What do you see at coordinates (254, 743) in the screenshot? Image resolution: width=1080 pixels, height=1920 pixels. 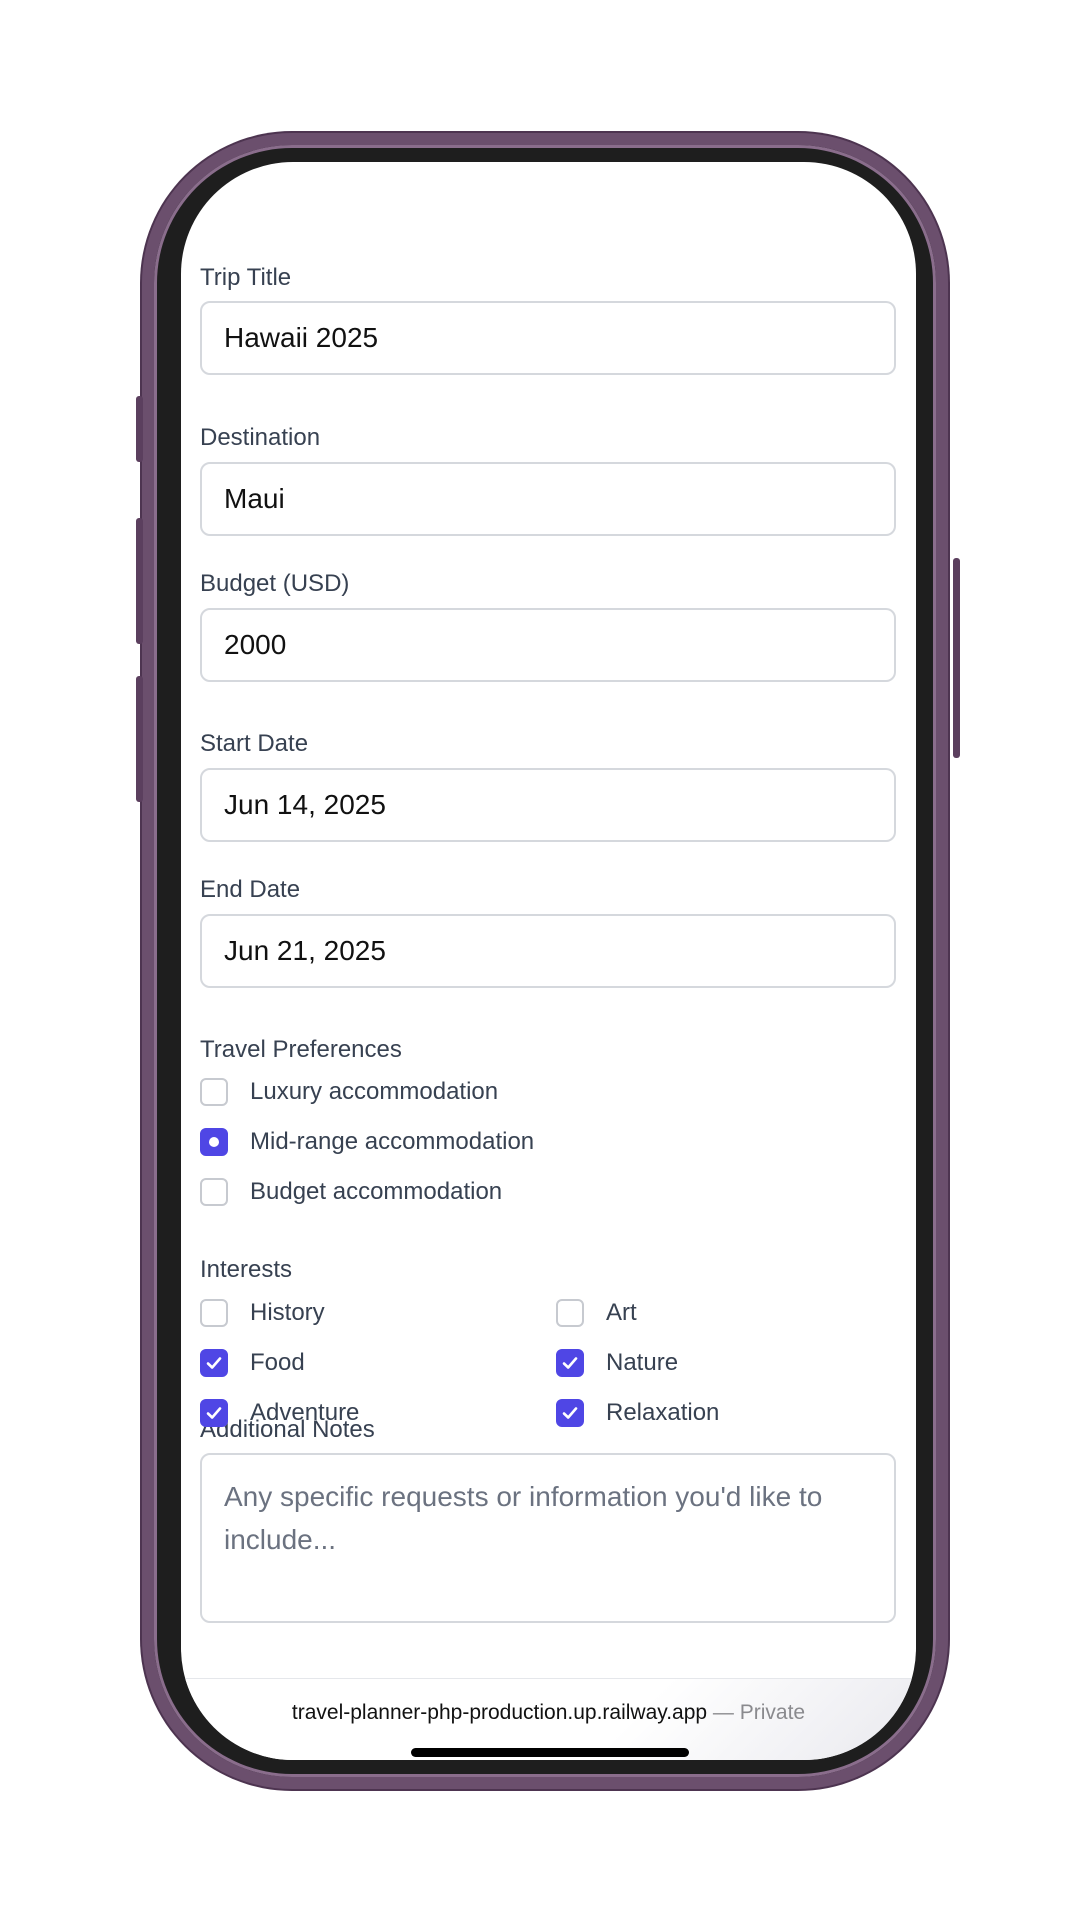 I see `start-date-label: Start Date` at bounding box center [254, 743].